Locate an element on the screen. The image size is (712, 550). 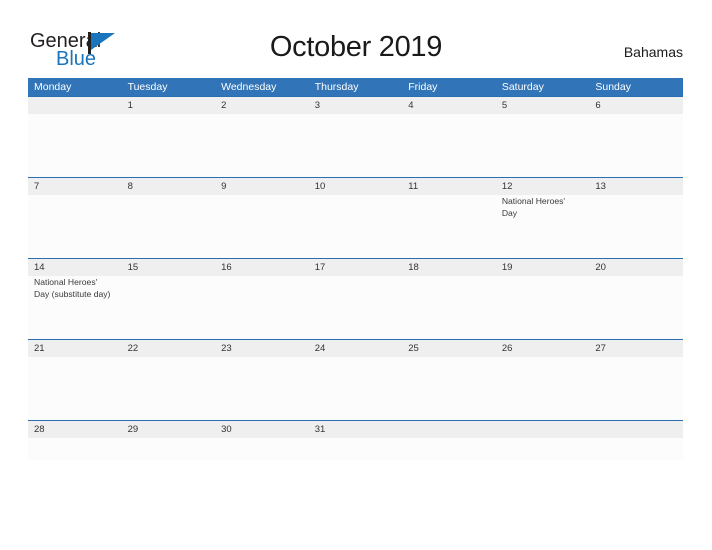
day-number: 10 is located at coordinates (356, 186).